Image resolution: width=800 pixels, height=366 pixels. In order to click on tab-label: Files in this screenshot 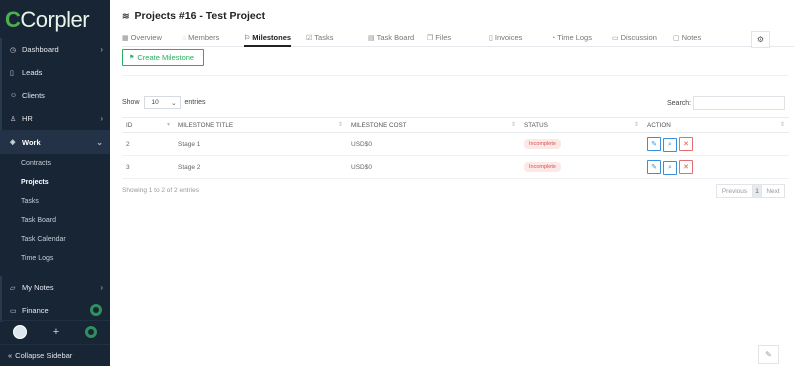, I will do `click(443, 37)`.